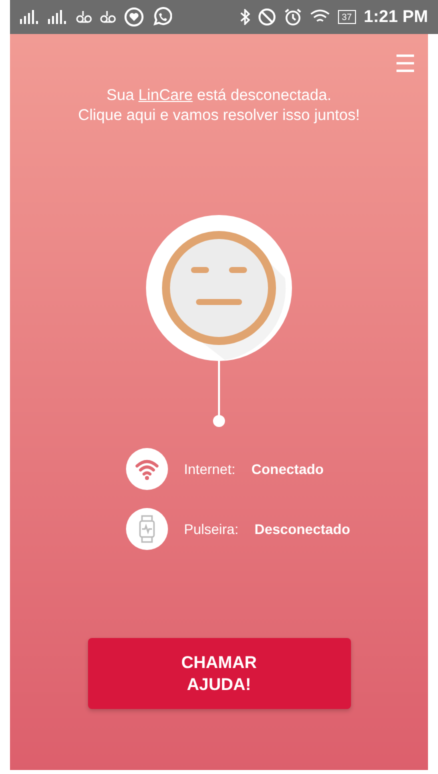 The height and width of the screenshot is (774, 438). Describe the element at coordinates (219, 673) in the screenshot. I see `call-help-button: CHAMAR AJUDA!` at that location.